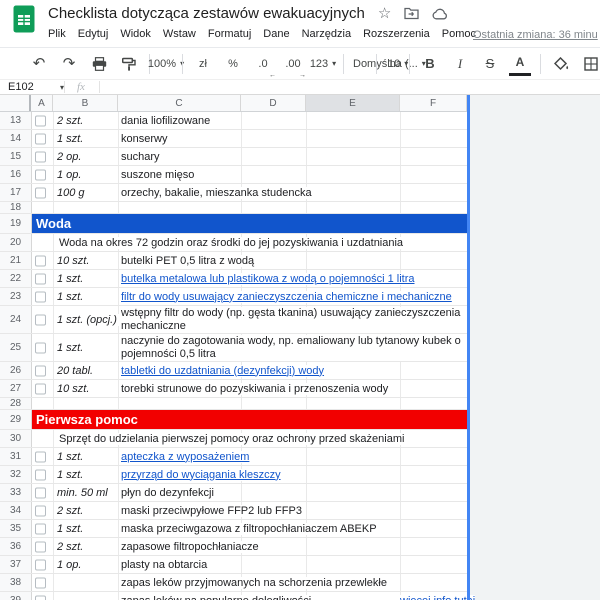  What do you see at coordinates (15, 103) in the screenshot?
I see `select-all-corner` at bounding box center [15, 103].